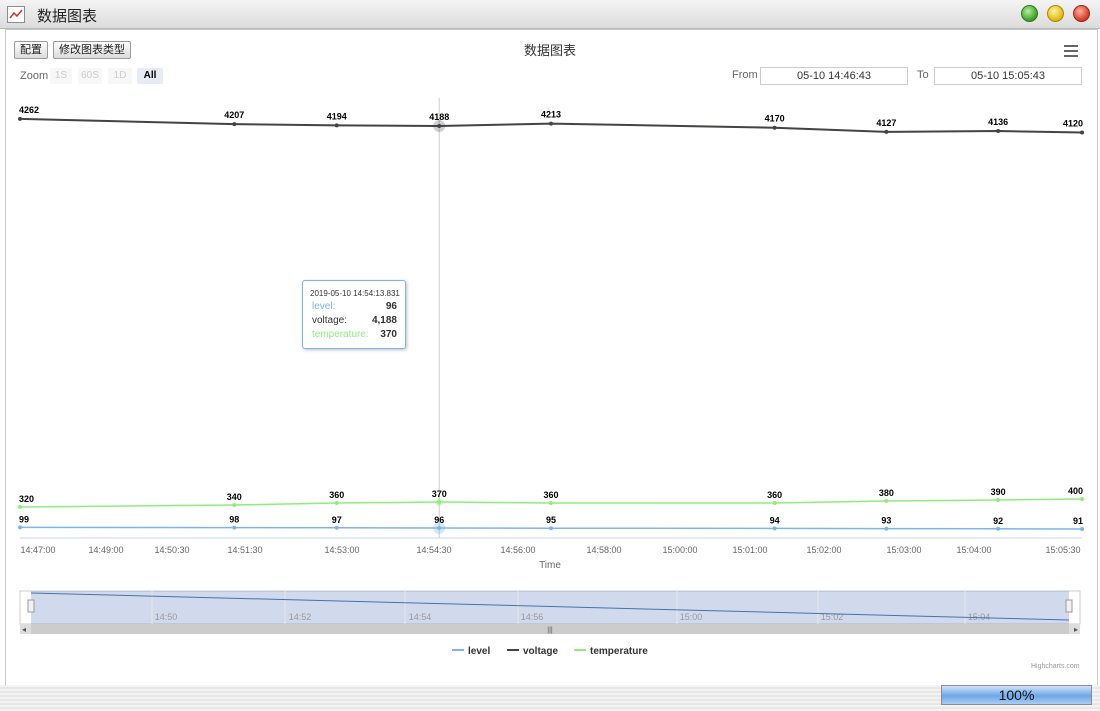 The width and height of the screenshot is (1100, 711). What do you see at coordinates (1073, 124) in the screenshot?
I see `data-label-voltage: 4120` at bounding box center [1073, 124].